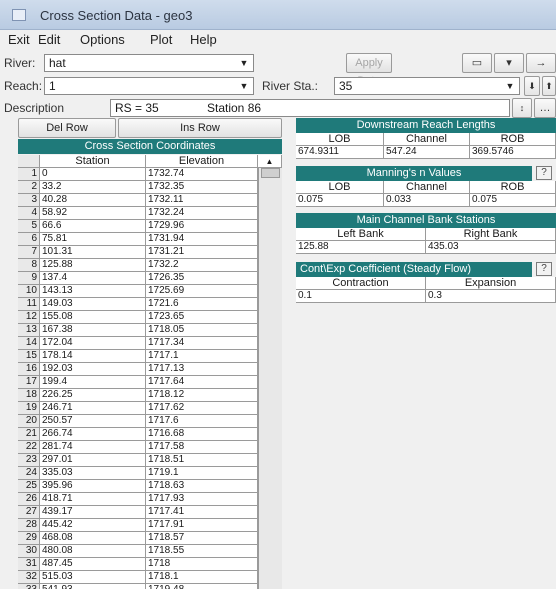 This screenshot has width=556, height=589. What do you see at coordinates (29, 434) in the screenshot?
I see `row-number: 21` at bounding box center [29, 434].